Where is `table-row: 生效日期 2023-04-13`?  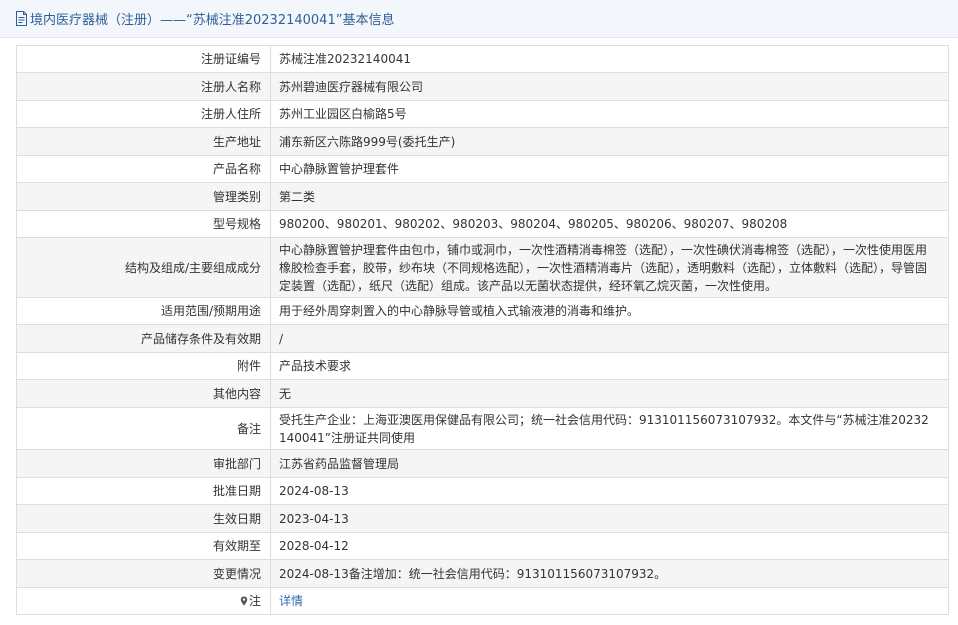 table-row: 生效日期 2023-04-13 is located at coordinates (482, 518).